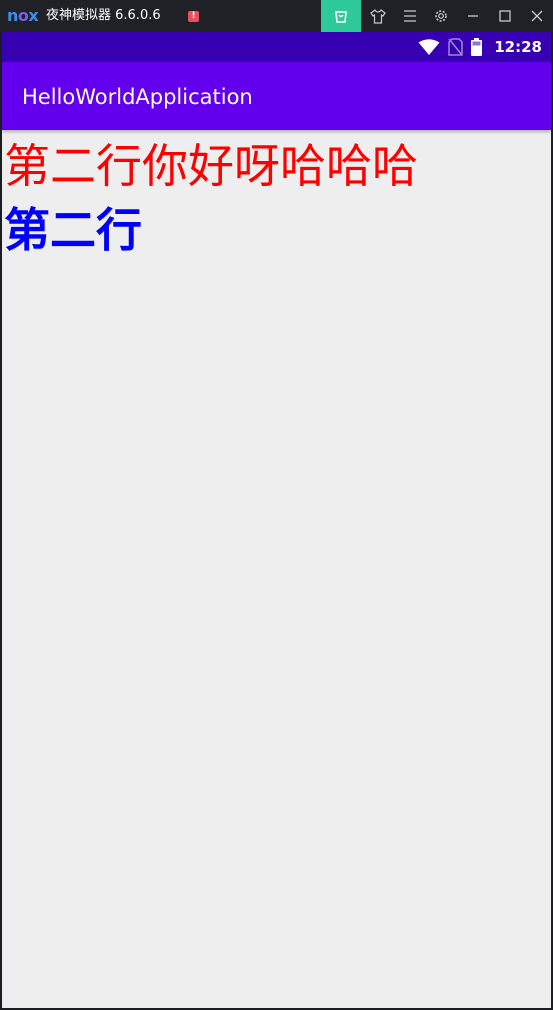 This screenshot has height=1010, width=553. I want to click on maximize-icon, so click(505, 16).